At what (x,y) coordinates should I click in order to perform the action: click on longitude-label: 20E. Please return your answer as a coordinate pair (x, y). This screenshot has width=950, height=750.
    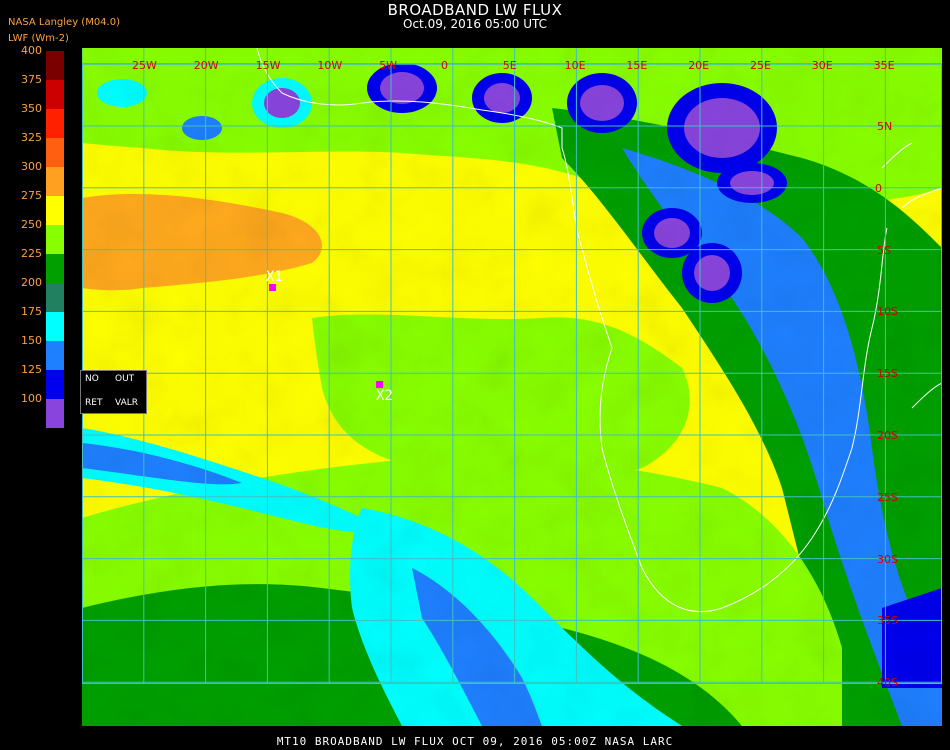
    Looking at the image, I should click on (699, 65).